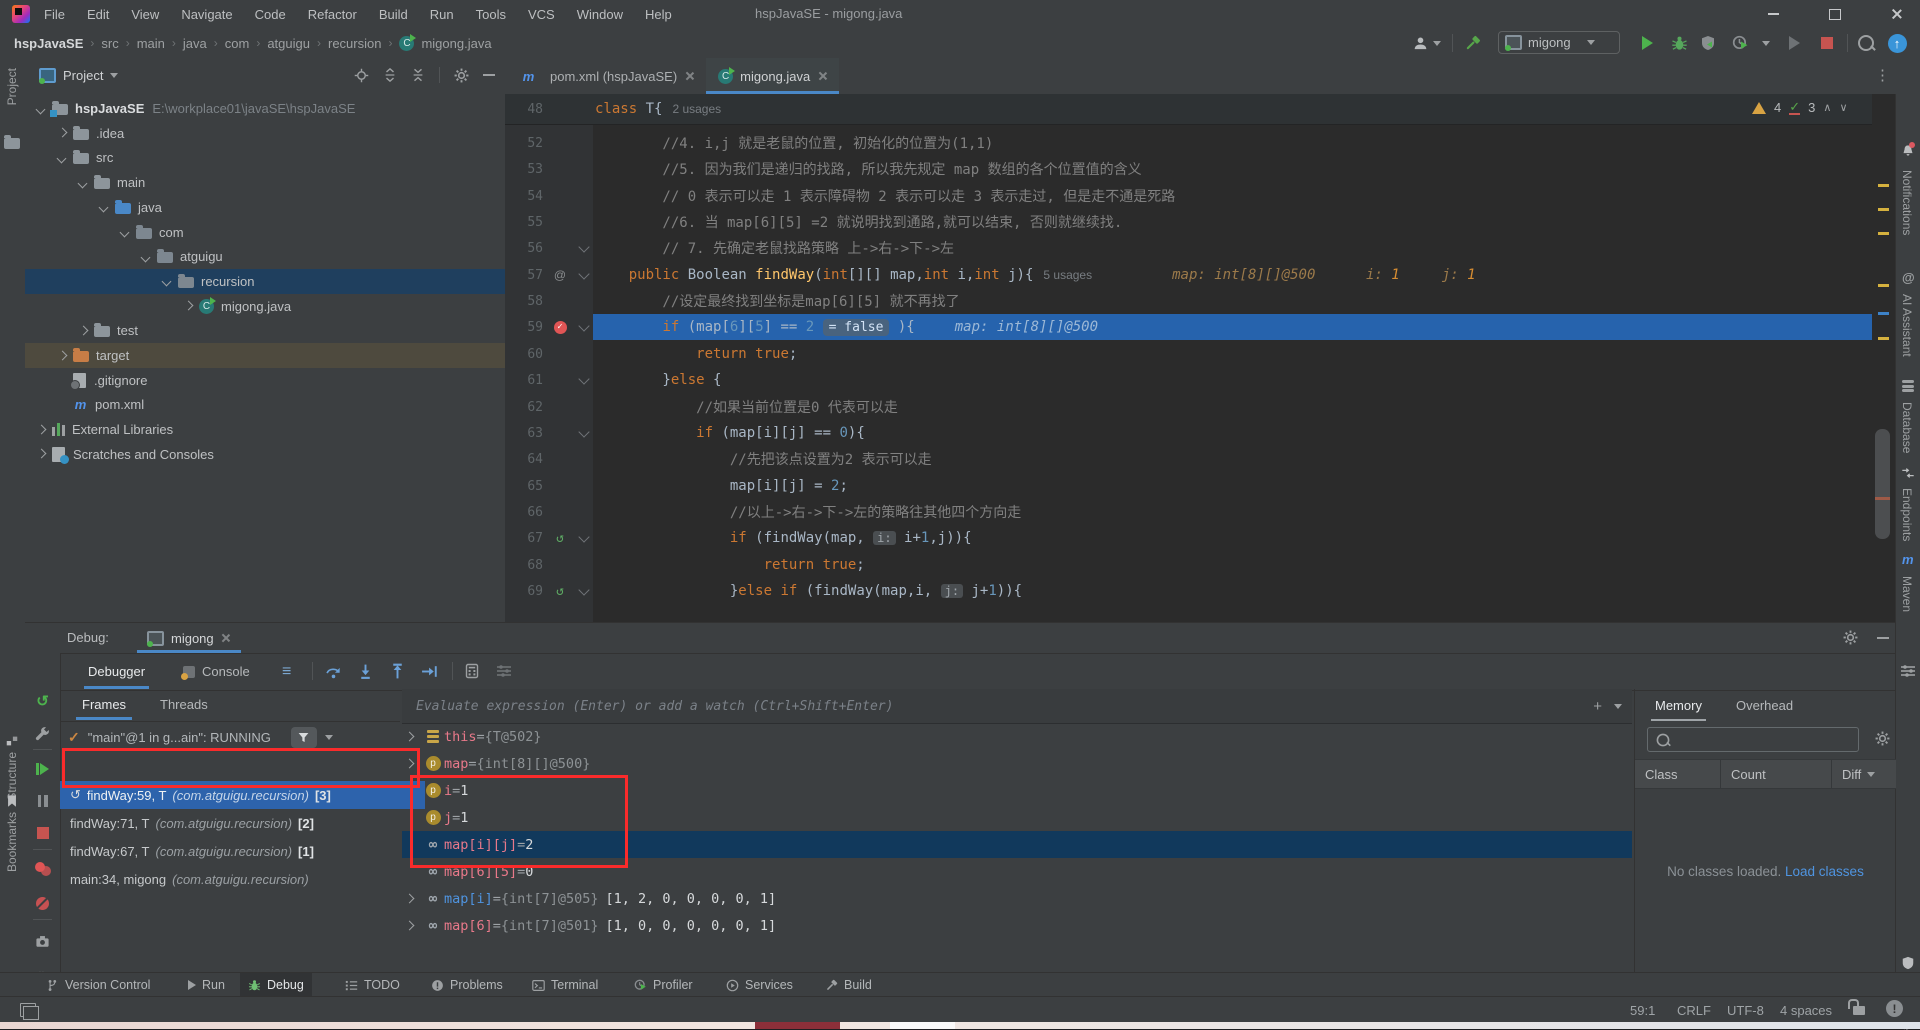 Image resolution: width=1920 pixels, height=1030 pixels. I want to click on usages-hint: 2 usages, so click(696, 109).